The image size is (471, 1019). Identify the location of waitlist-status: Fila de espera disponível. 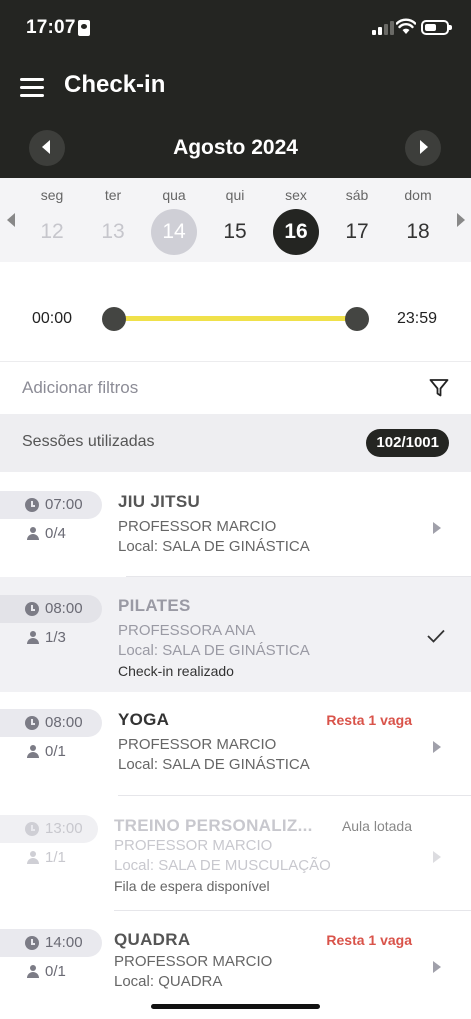
(192, 886).